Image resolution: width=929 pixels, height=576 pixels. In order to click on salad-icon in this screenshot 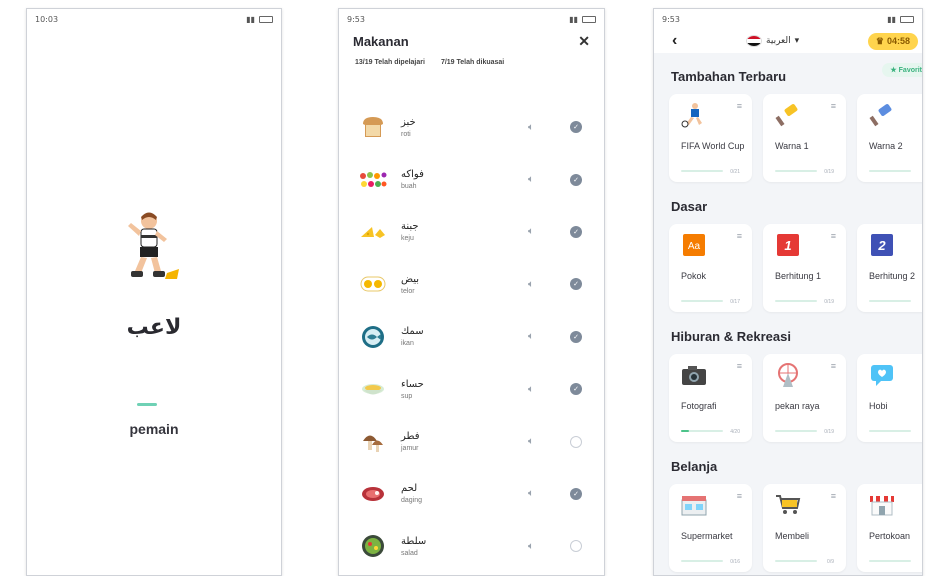, I will do `click(373, 546)`.